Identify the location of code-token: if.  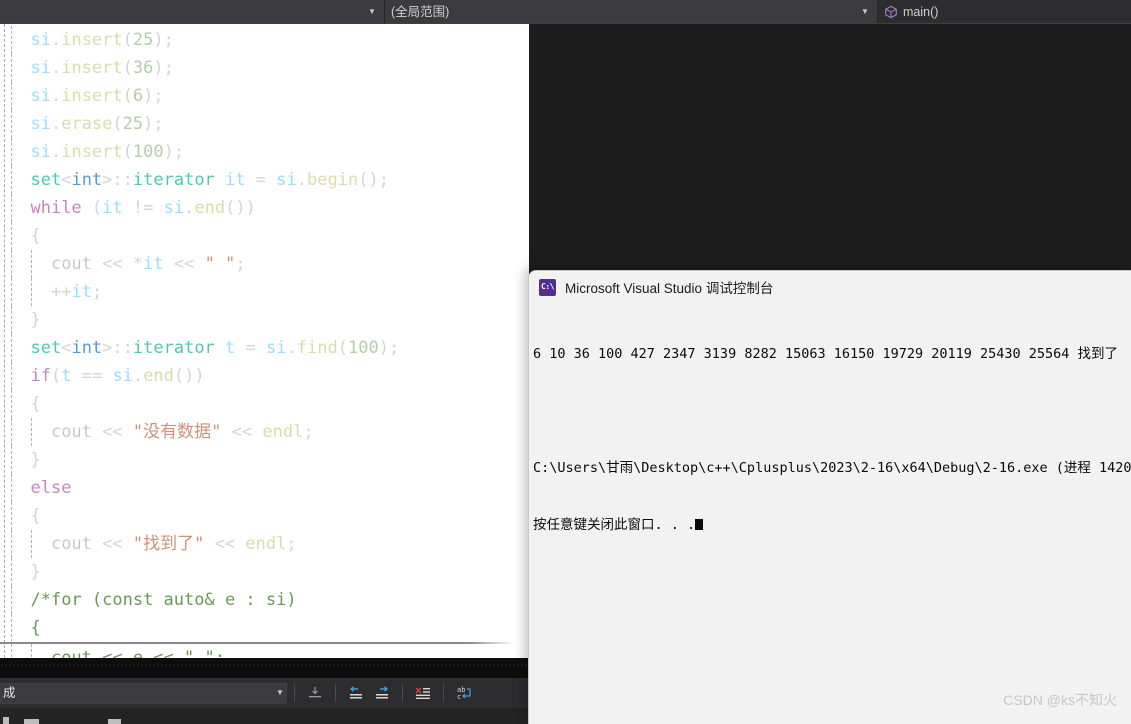
(40, 376).